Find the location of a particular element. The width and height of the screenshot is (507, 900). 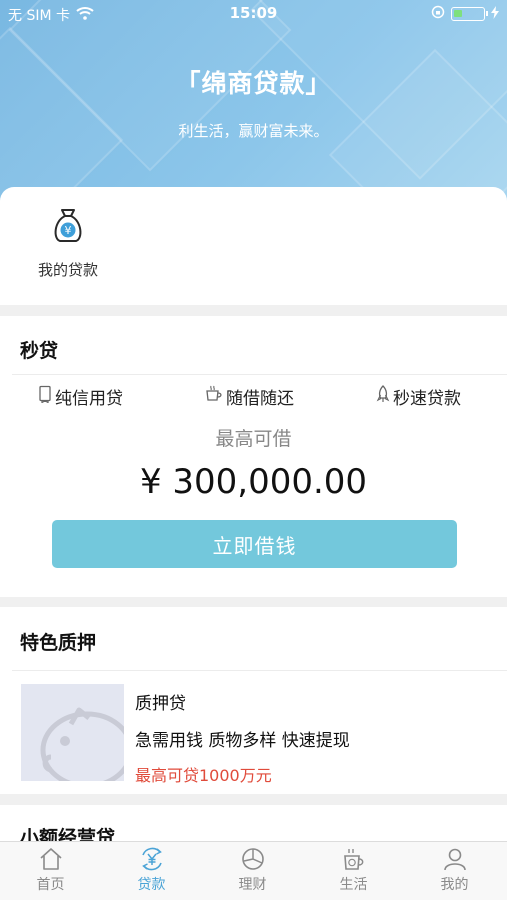

battery-level is located at coordinates (458, 13).